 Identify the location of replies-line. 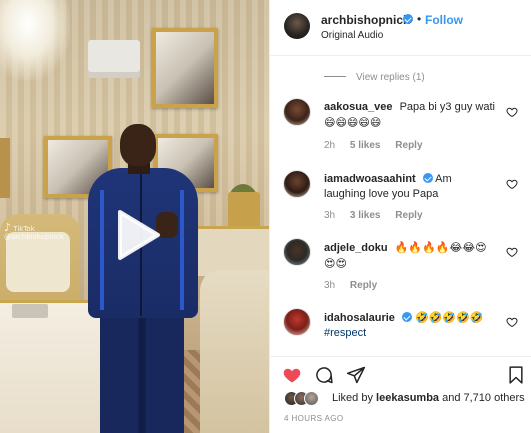
(335, 76).